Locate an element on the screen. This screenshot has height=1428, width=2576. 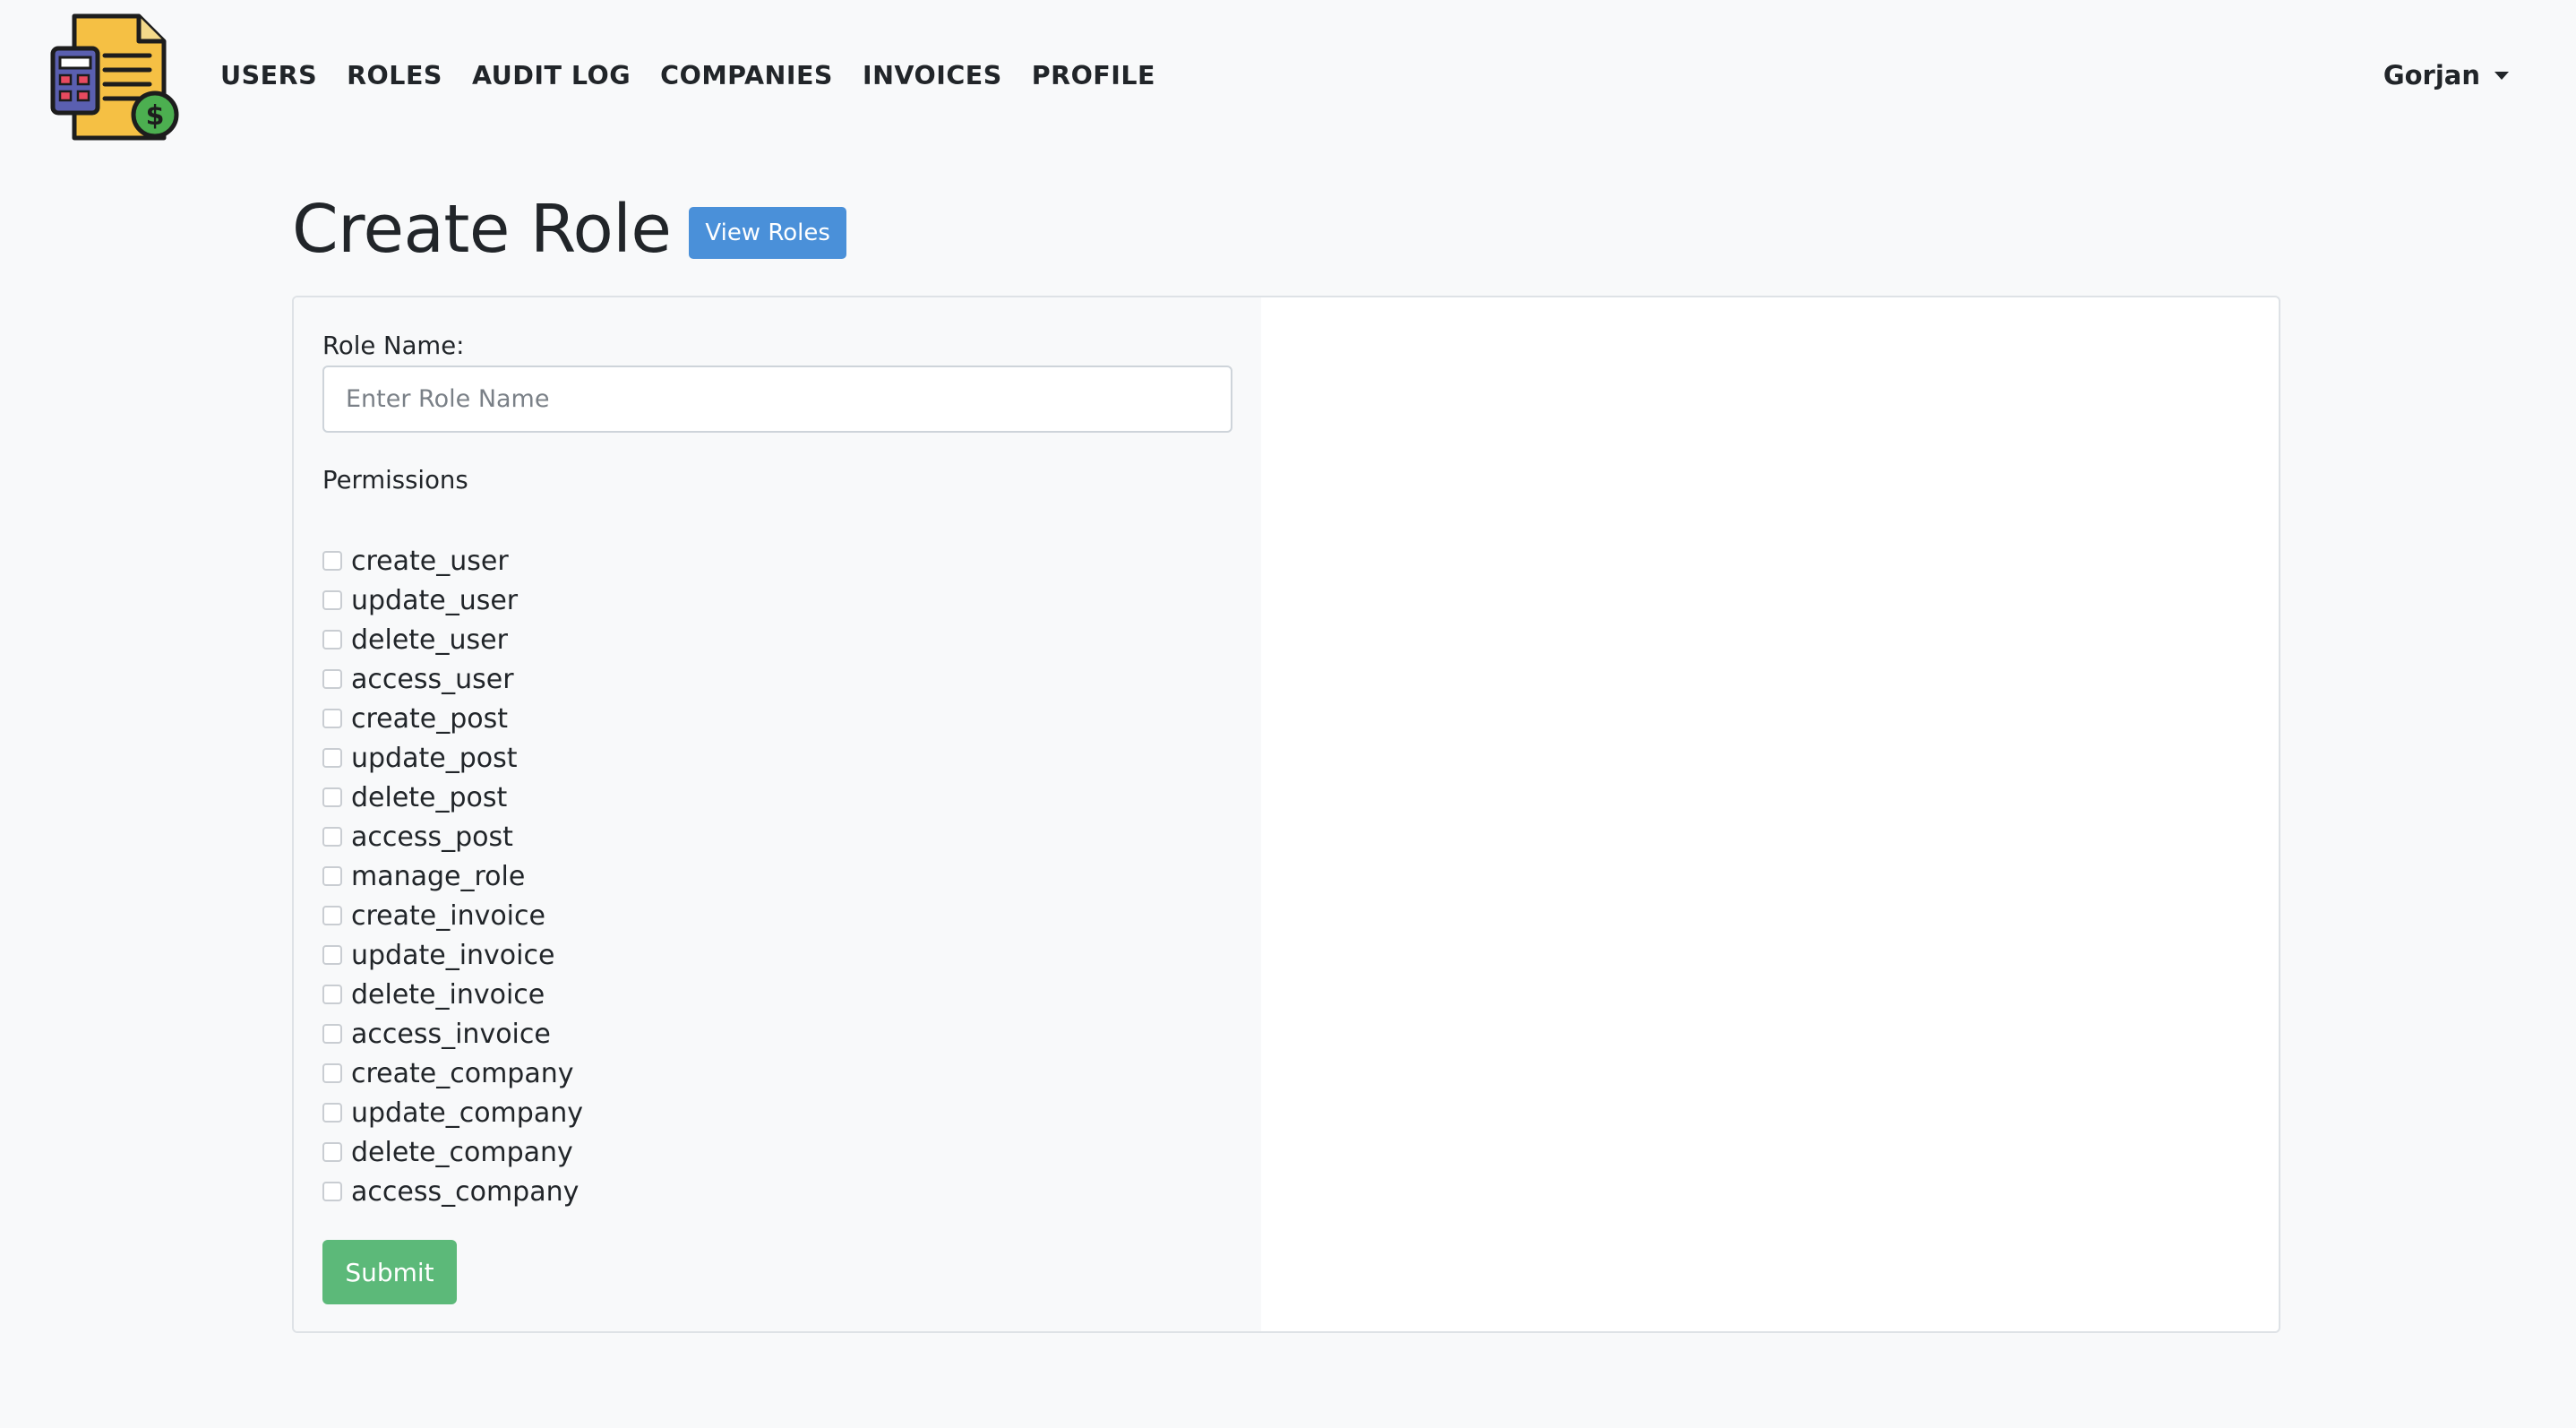
permission-item: create_post is located at coordinates (452, 718).